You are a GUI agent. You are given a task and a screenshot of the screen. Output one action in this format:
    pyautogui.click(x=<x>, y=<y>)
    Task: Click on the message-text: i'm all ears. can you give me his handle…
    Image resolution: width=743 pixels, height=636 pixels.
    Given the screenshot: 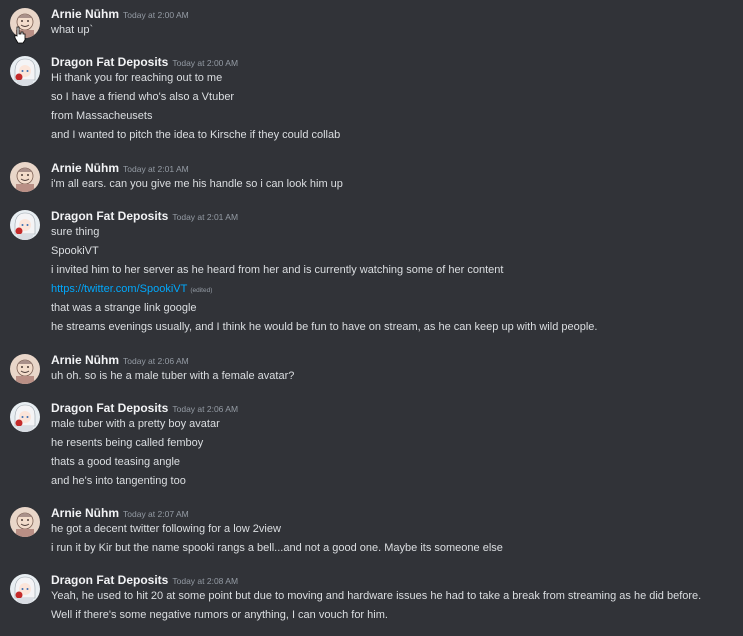 What is the action you would take?
    pyautogui.click(x=197, y=184)
    